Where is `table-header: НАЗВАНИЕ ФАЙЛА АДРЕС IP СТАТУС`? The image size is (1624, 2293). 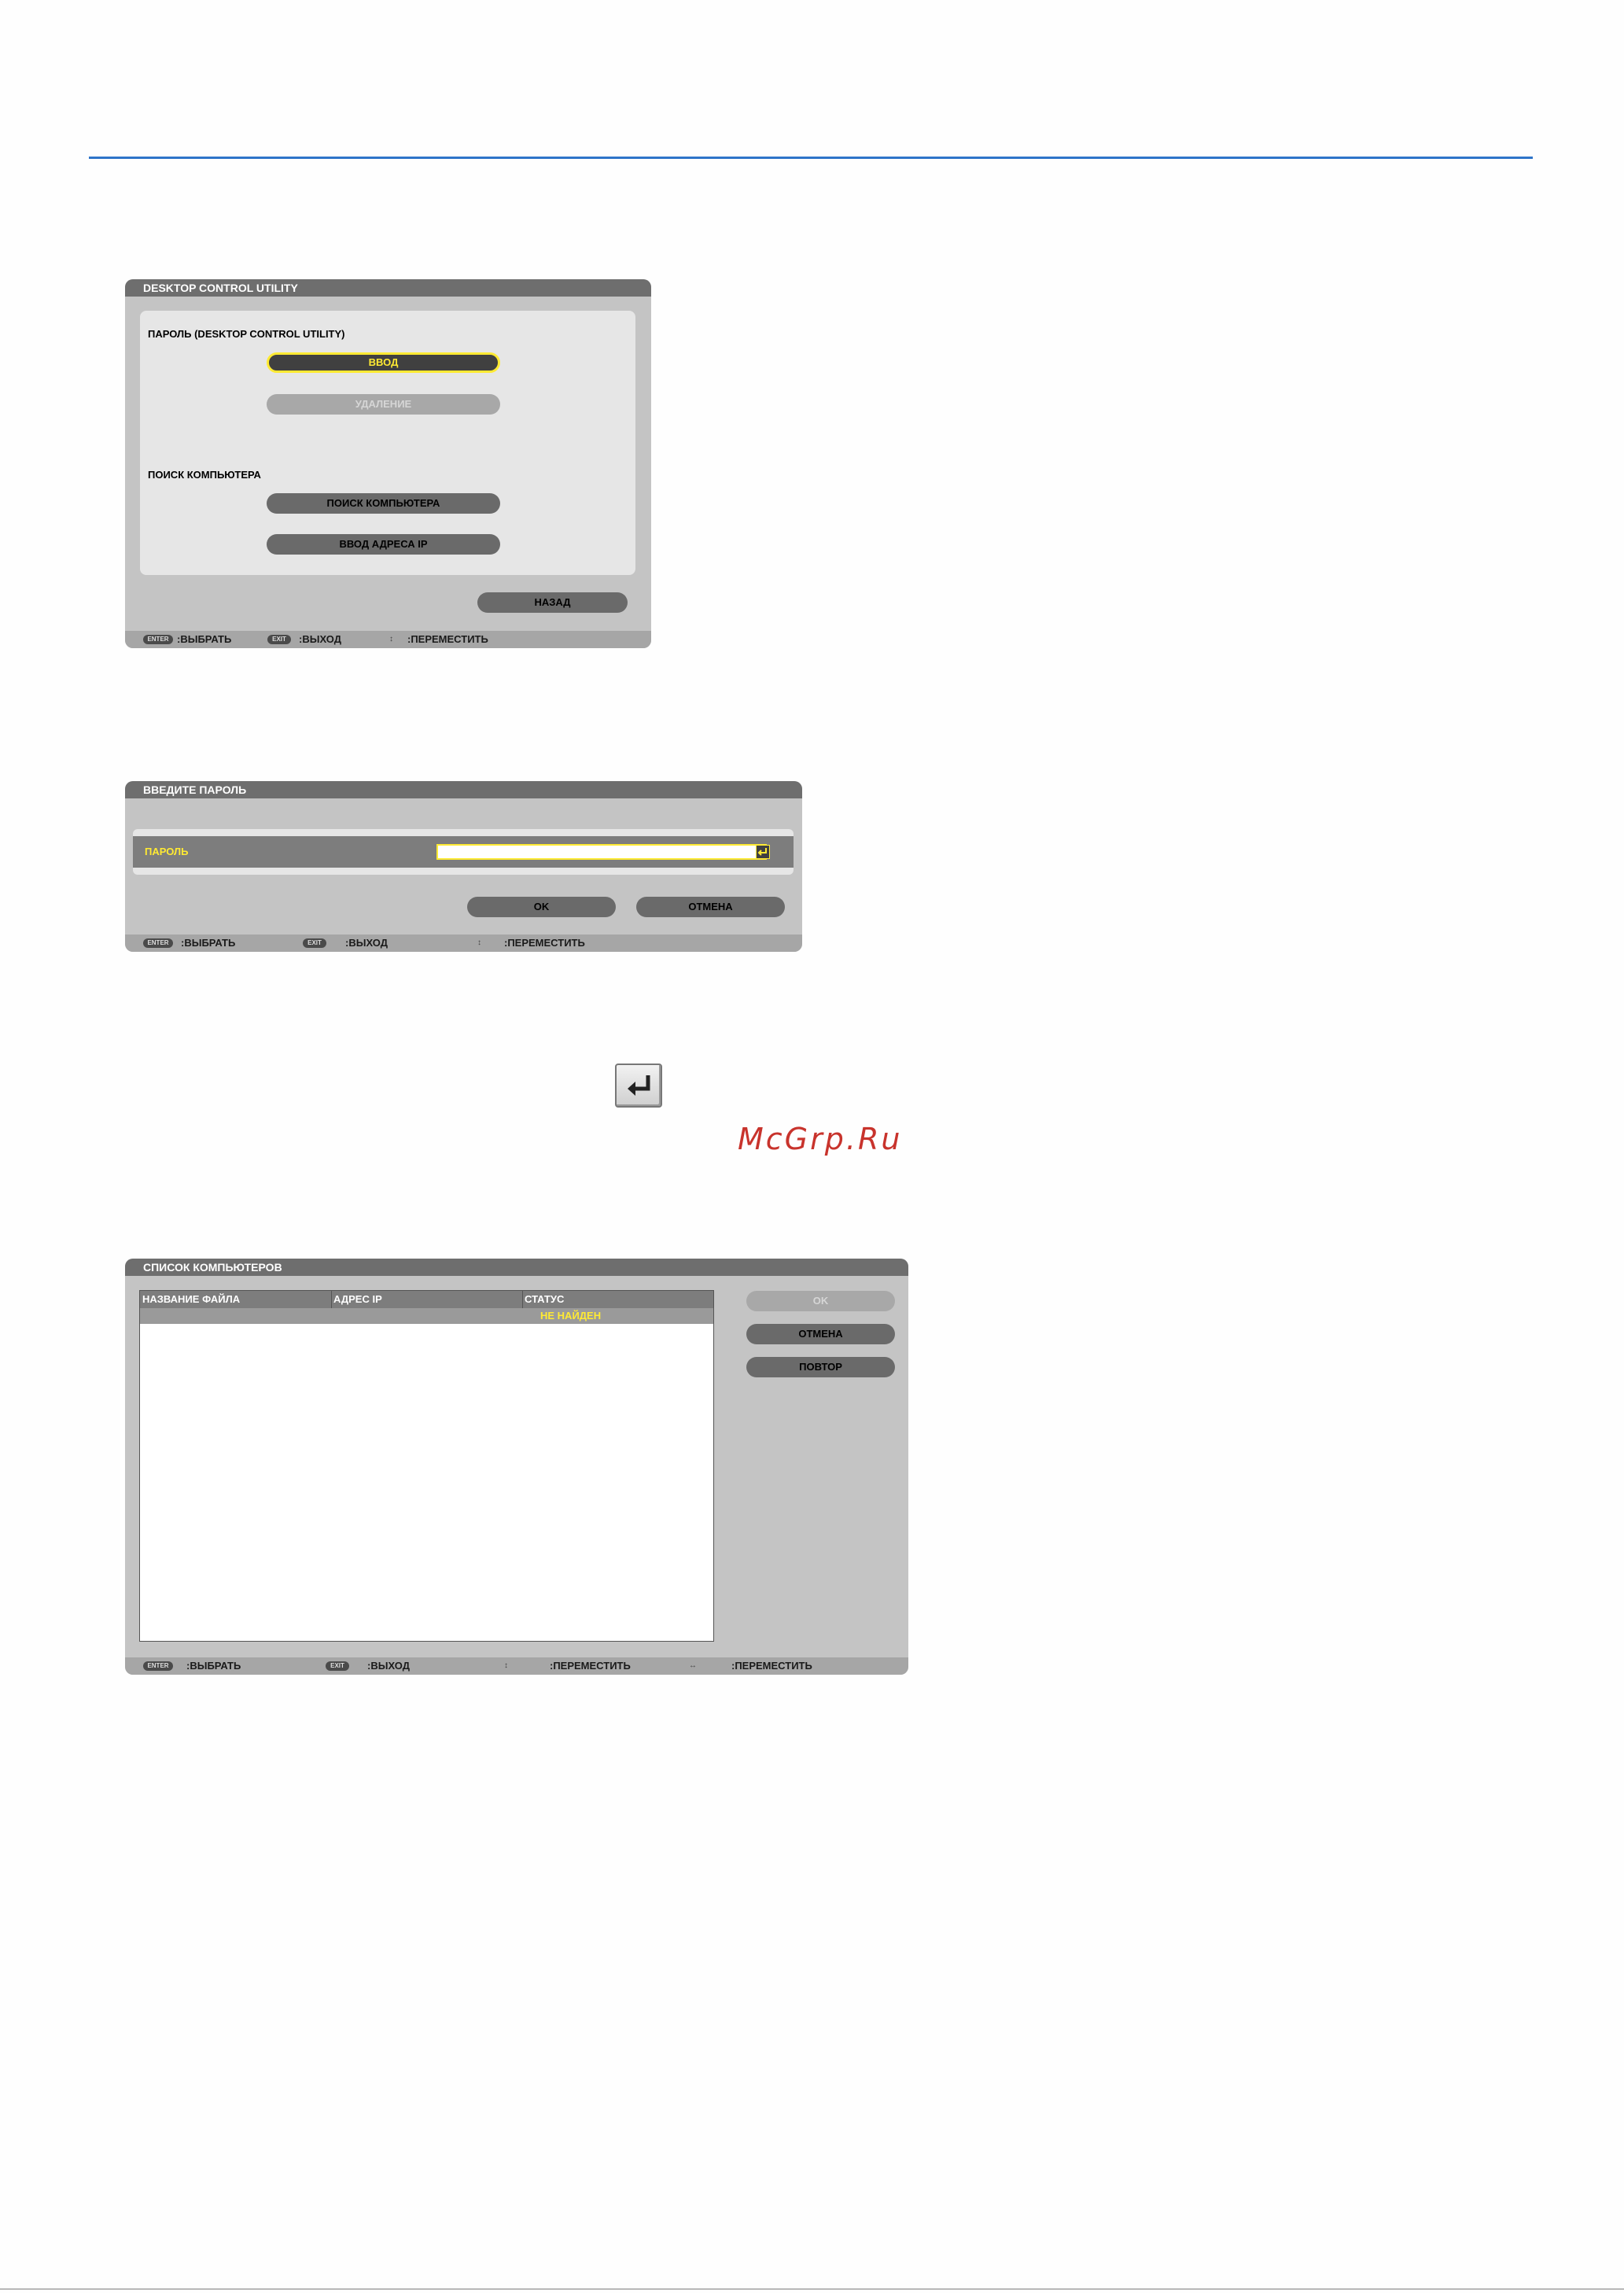 table-header: НАЗВАНИЕ ФАЙЛА АДРЕС IP СТАТУС is located at coordinates (426, 1299).